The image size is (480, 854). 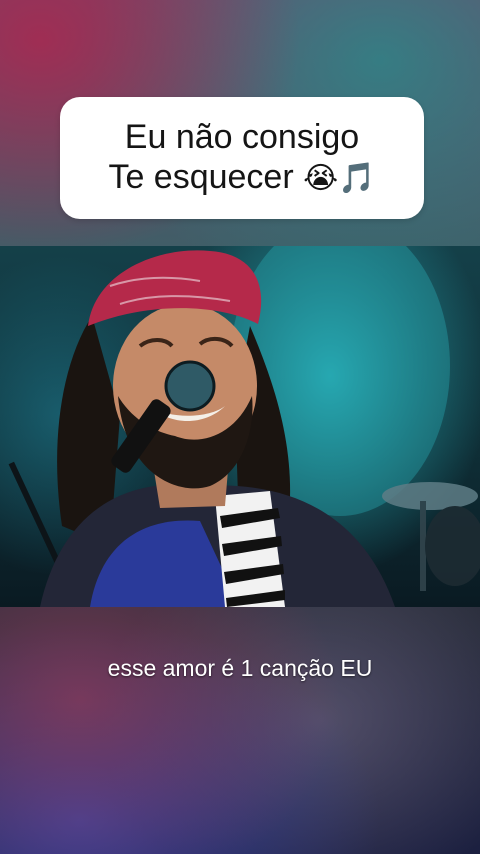 I want to click on title-line-2: Te esquecer 😭🎵, so click(x=241, y=178).